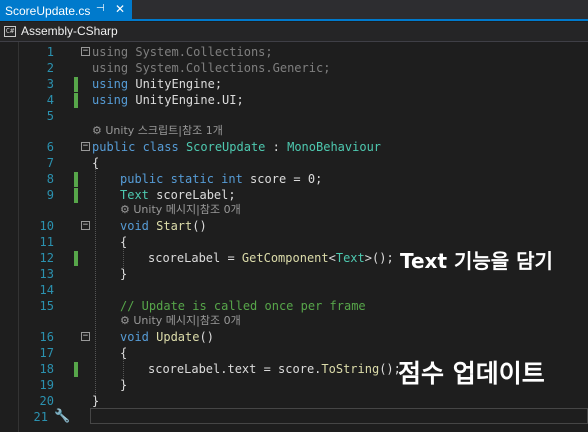  I want to click on line-number: 11, so click(46, 242).